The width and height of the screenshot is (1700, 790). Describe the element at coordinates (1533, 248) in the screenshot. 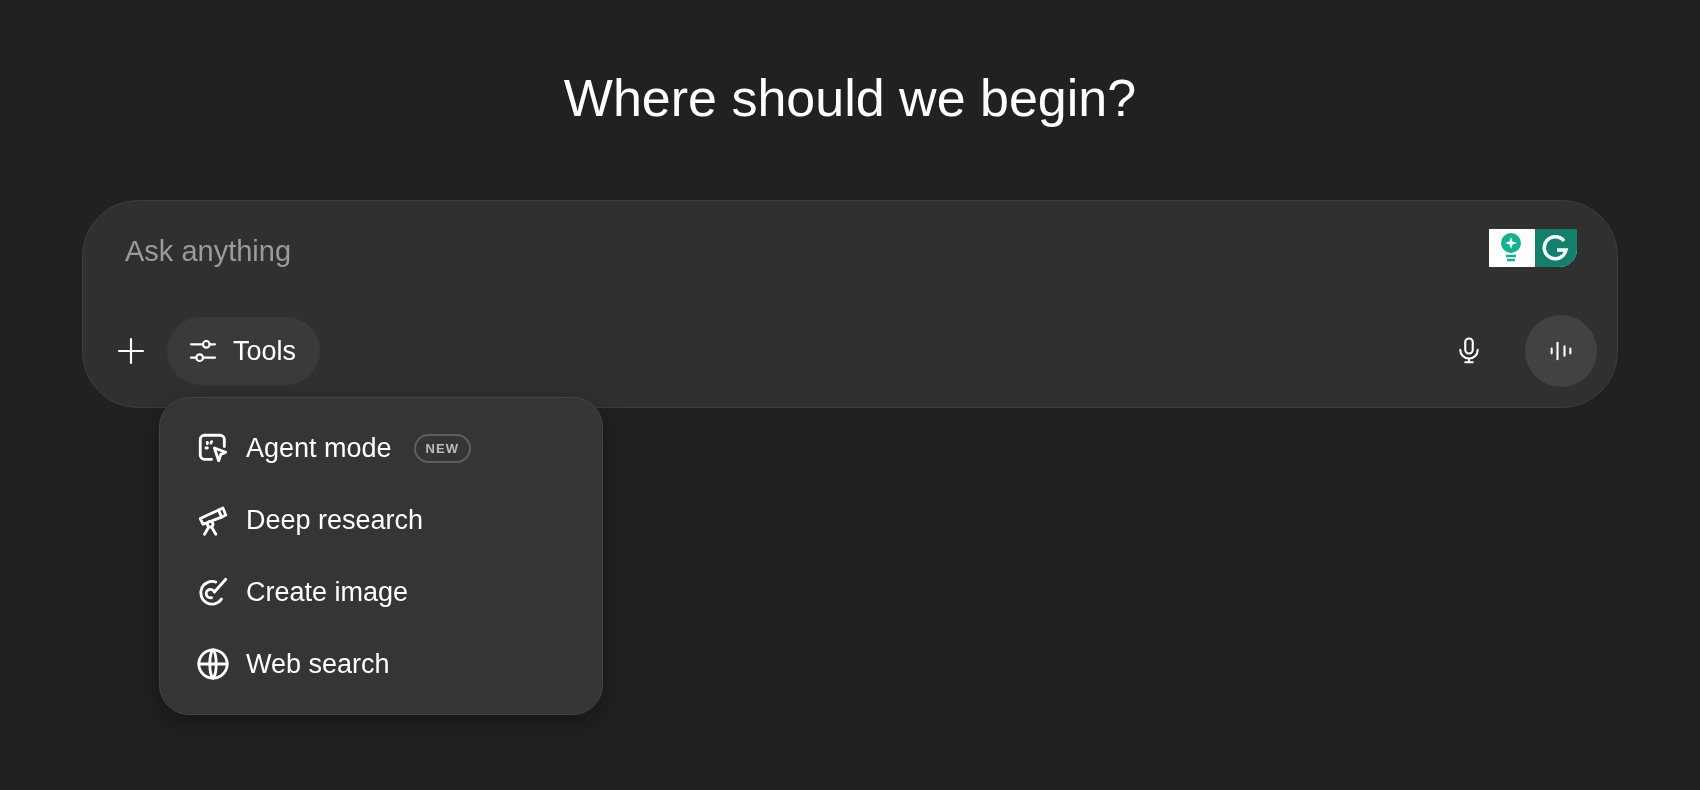

I see `writing-assistant-icon` at that location.